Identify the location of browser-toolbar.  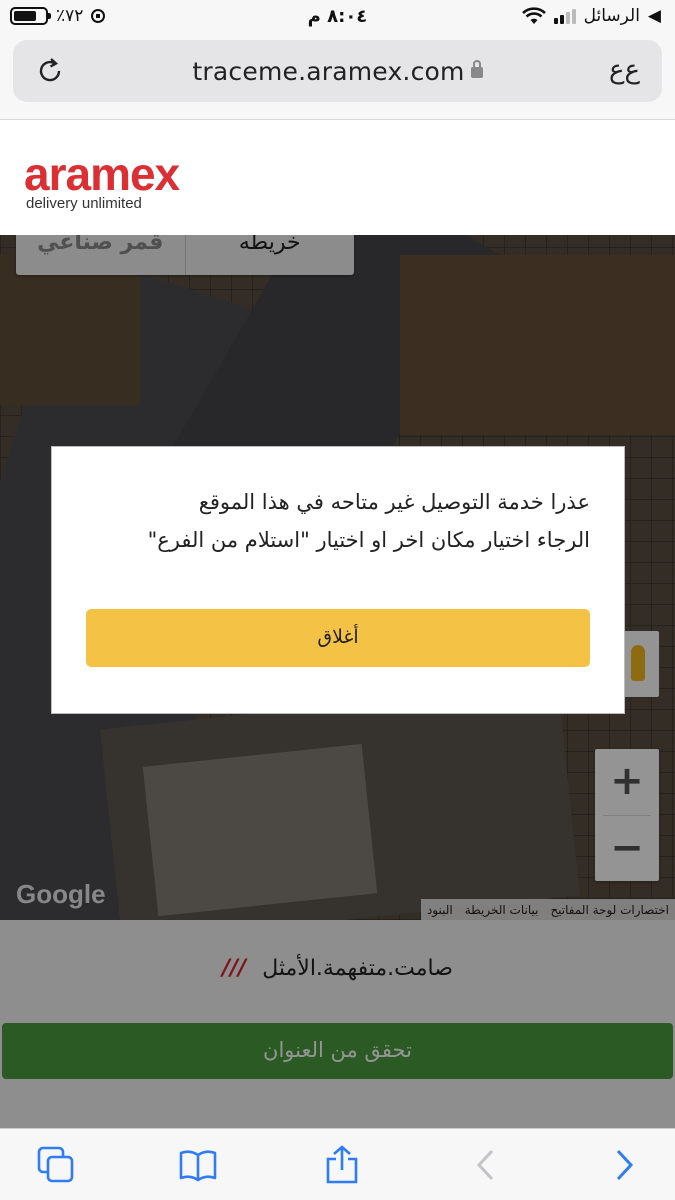
(337, 1164).